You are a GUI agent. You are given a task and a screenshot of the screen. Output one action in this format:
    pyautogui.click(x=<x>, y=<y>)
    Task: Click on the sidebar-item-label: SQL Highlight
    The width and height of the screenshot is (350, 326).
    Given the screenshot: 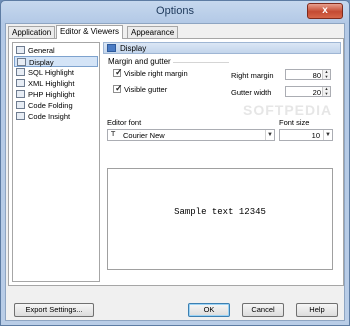 What is the action you would take?
    pyautogui.click(x=51, y=72)
    